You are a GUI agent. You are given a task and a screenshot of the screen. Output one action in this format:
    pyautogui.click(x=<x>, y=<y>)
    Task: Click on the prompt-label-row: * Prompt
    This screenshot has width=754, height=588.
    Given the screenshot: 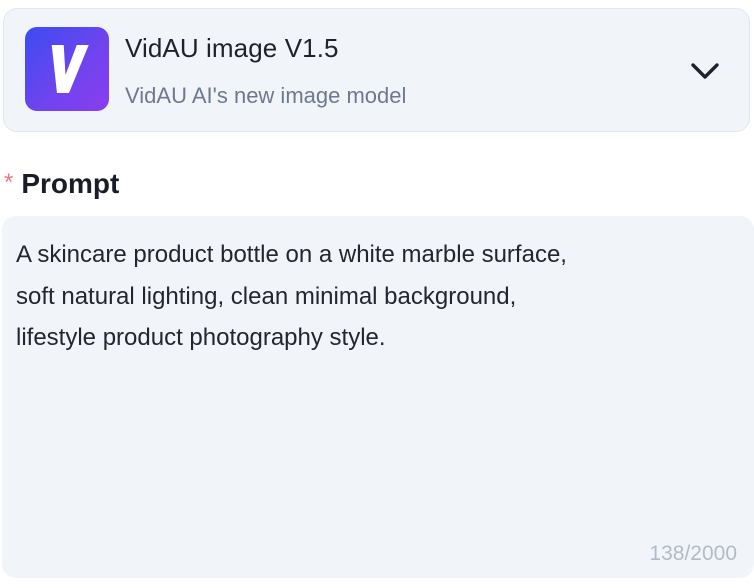 What is the action you would take?
    pyautogui.click(x=61, y=184)
    